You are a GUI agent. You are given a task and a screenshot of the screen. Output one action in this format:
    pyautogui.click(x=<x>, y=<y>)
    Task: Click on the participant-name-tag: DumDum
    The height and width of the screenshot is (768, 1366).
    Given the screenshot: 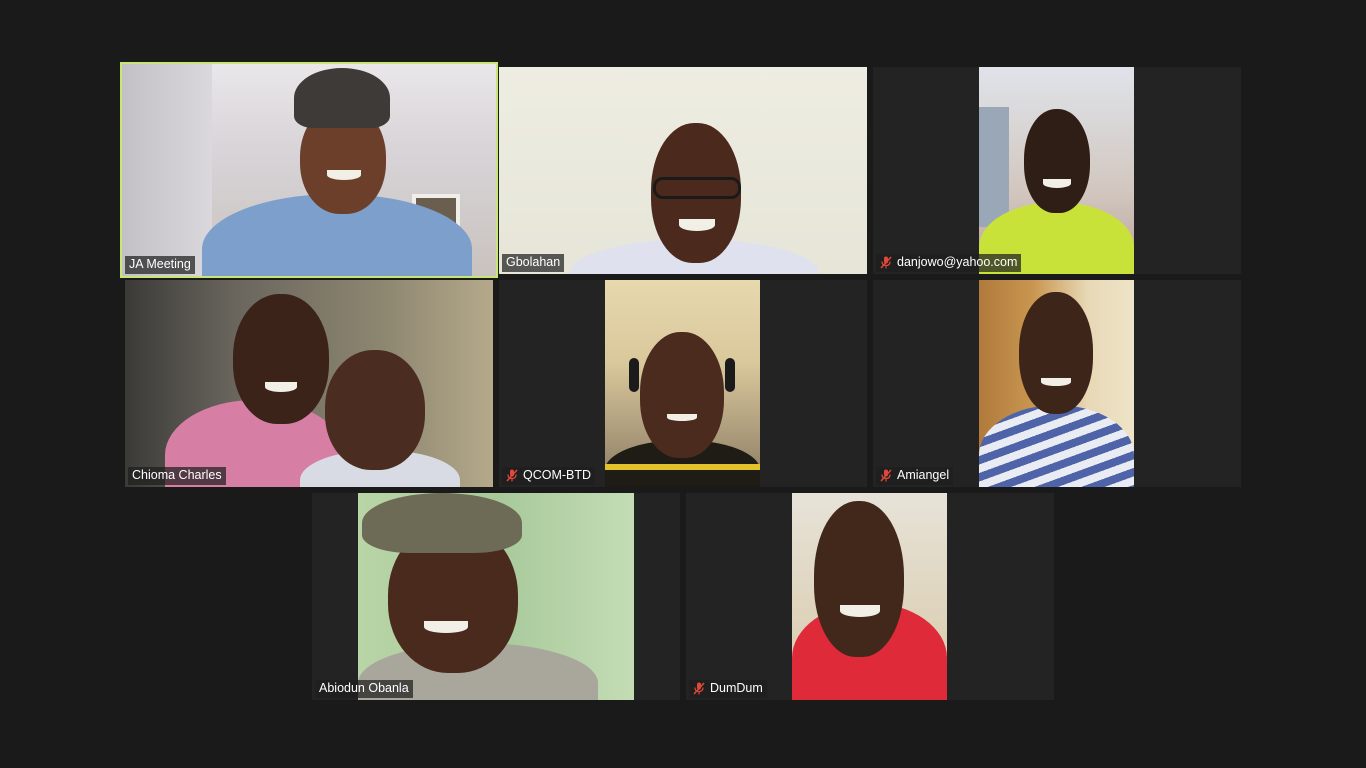 What is the action you would take?
    pyautogui.click(x=728, y=689)
    